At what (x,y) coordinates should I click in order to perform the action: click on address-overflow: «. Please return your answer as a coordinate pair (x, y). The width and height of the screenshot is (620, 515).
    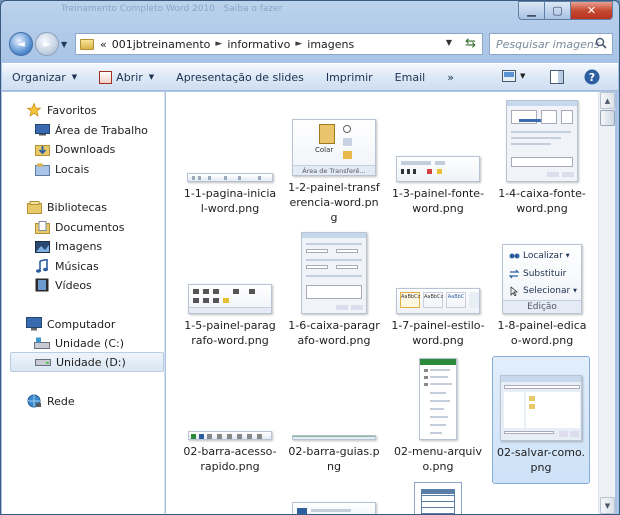
    Looking at the image, I should click on (103, 44).